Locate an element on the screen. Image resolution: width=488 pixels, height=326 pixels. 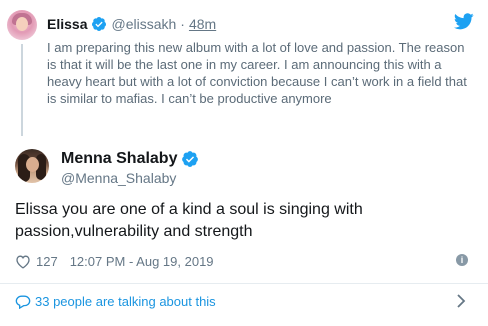
chevron-right-icon is located at coordinates (461, 301).